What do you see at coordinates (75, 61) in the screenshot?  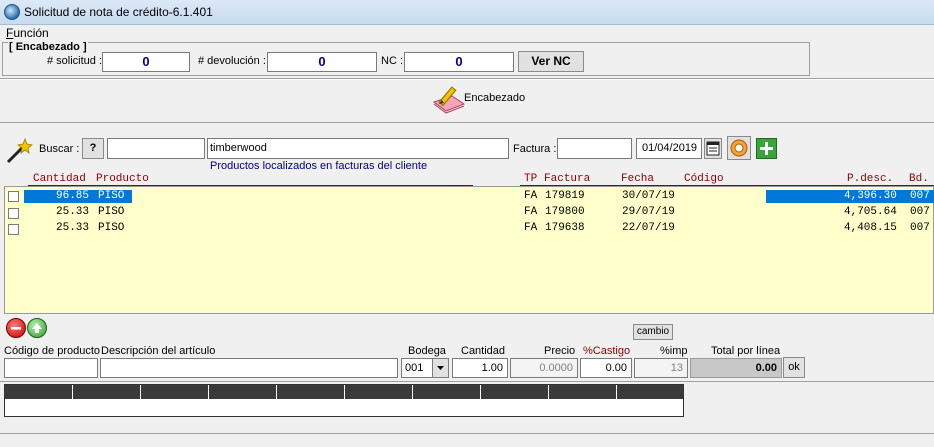 I see `solicitud-label: # solicitud :` at bounding box center [75, 61].